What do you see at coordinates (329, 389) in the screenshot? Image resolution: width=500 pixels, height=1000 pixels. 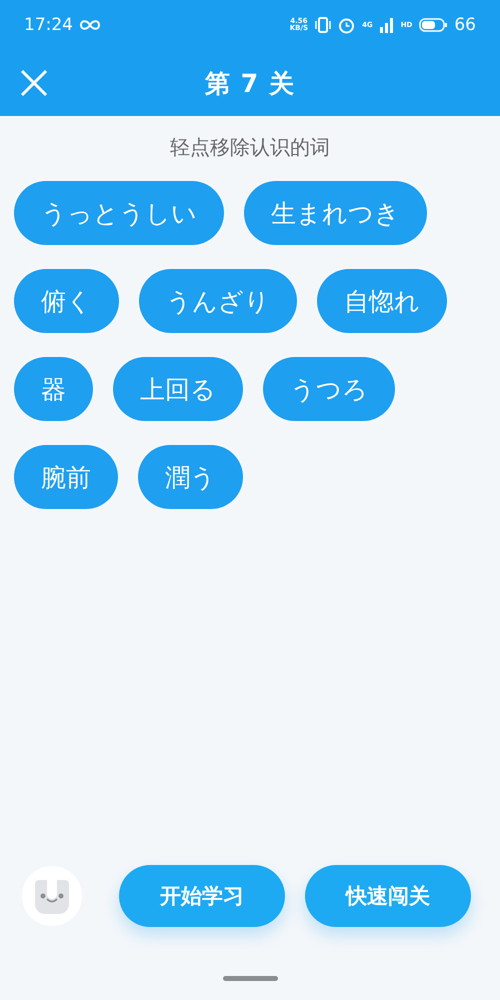 I see `word-chip: うつろ` at bounding box center [329, 389].